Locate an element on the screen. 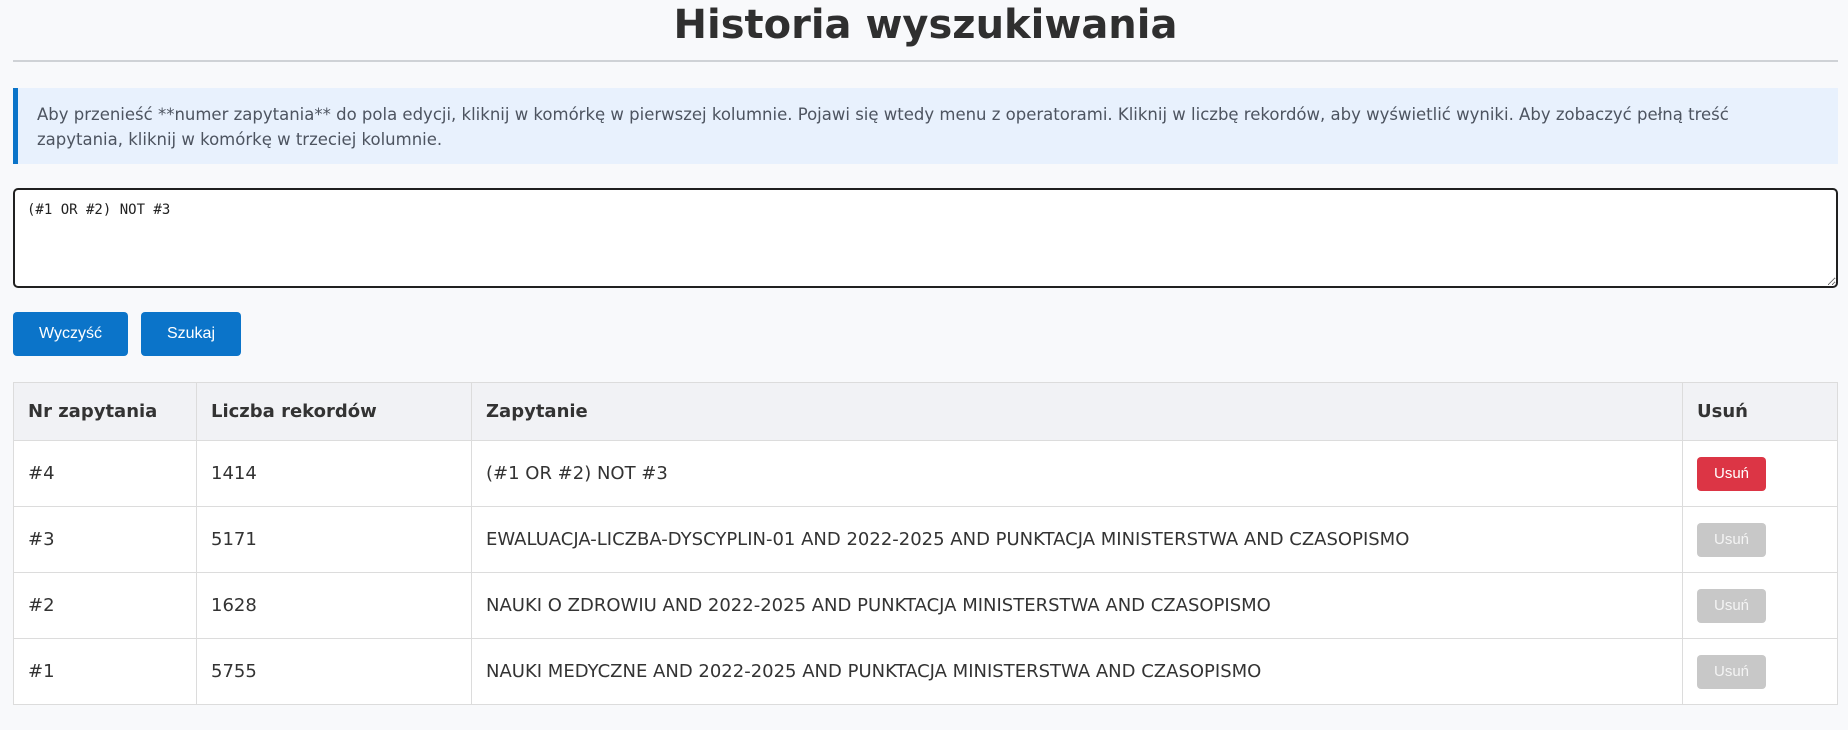 This screenshot has height=730, width=1848. clear-button: Wyczyść is located at coordinates (70, 334).